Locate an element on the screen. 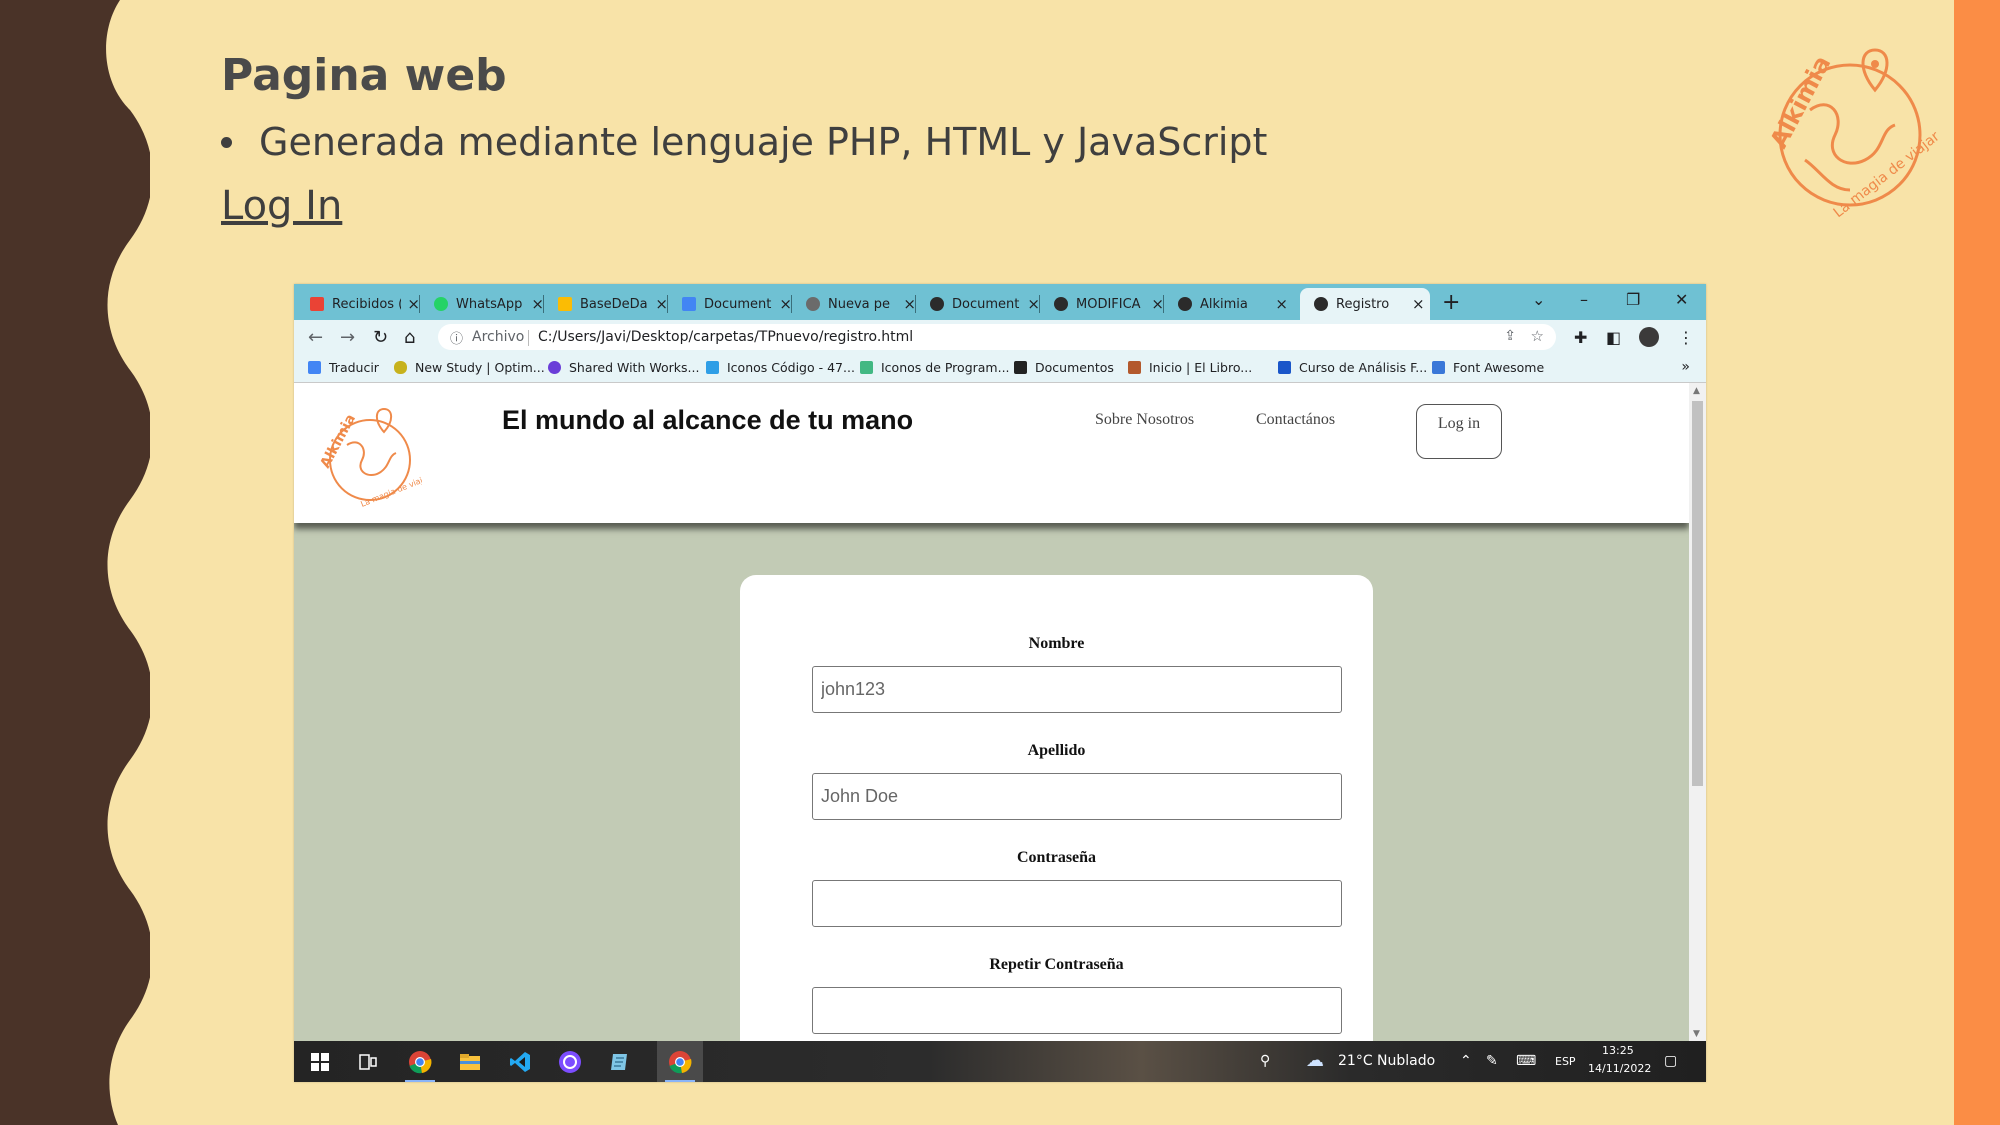 This screenshot has width=2000, height=1125. github-desktop-icon is located at coordinates (570, 1062).